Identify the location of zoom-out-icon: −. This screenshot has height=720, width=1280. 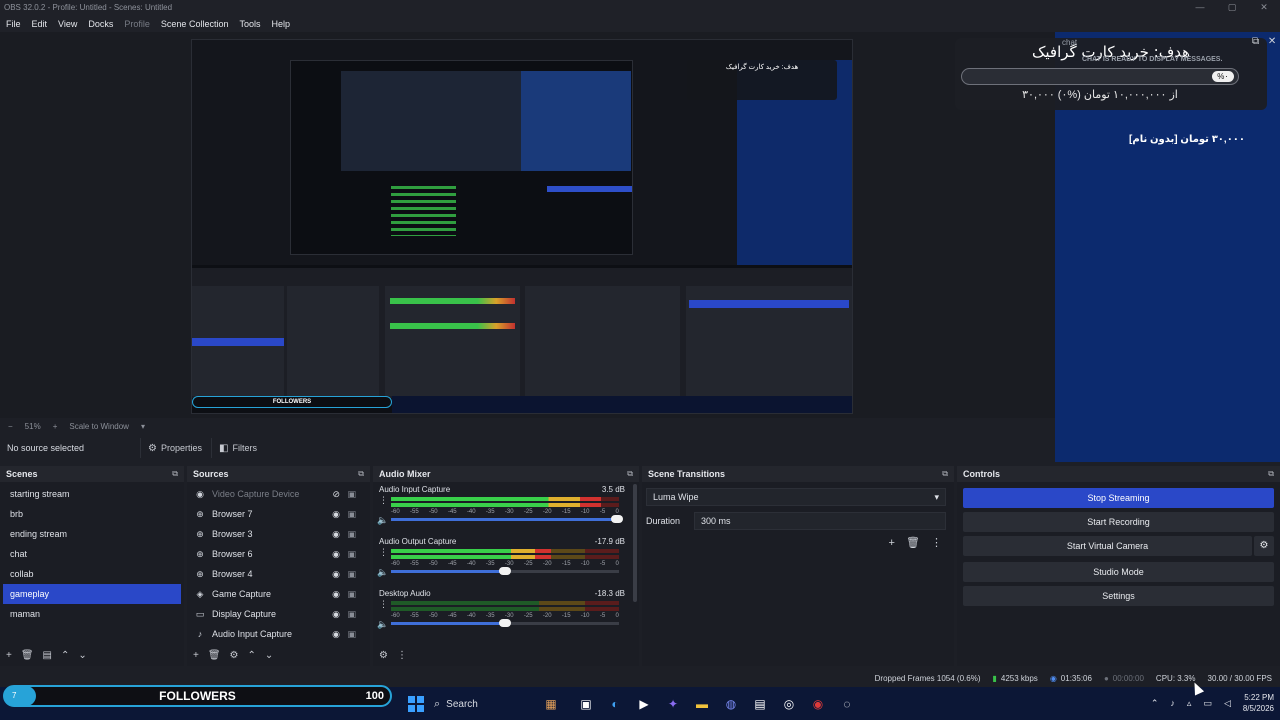
(10, 426).